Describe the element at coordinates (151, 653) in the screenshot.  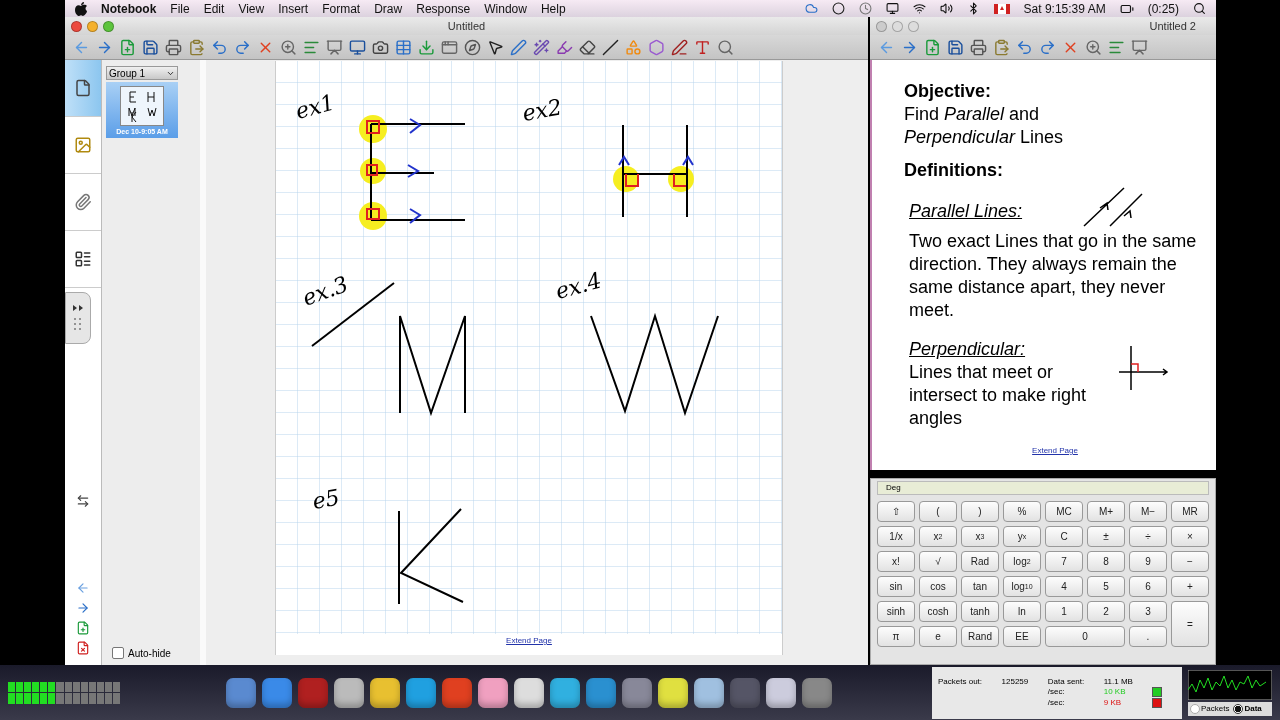
I see `auto-hide-checkbox: Auto-hide` at that location.